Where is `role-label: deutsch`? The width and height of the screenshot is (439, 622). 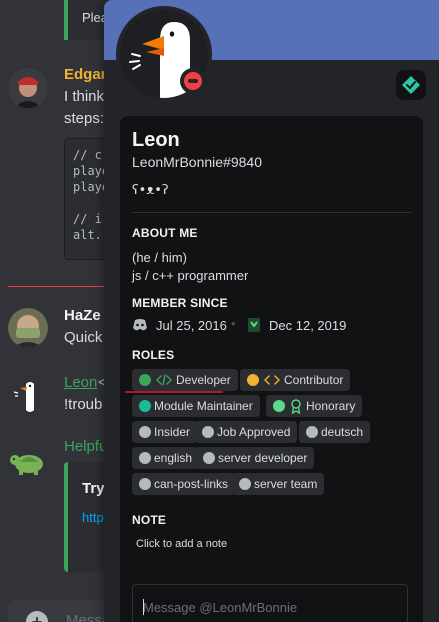 role-label: deutsch is located at coordinates (342, 432).